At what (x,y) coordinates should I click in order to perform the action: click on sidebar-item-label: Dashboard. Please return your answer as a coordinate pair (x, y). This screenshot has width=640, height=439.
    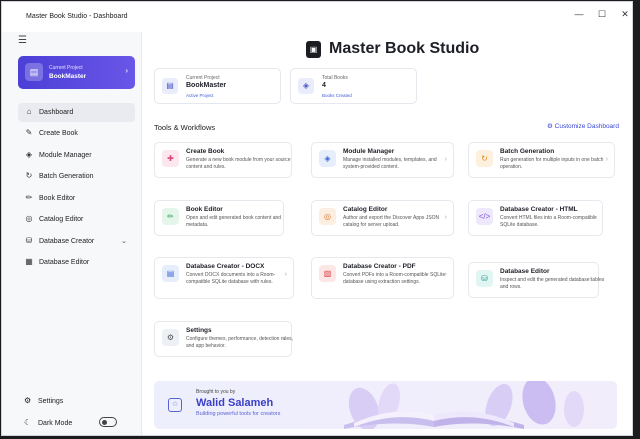
    Looking at the image, I should click on (56, 112).